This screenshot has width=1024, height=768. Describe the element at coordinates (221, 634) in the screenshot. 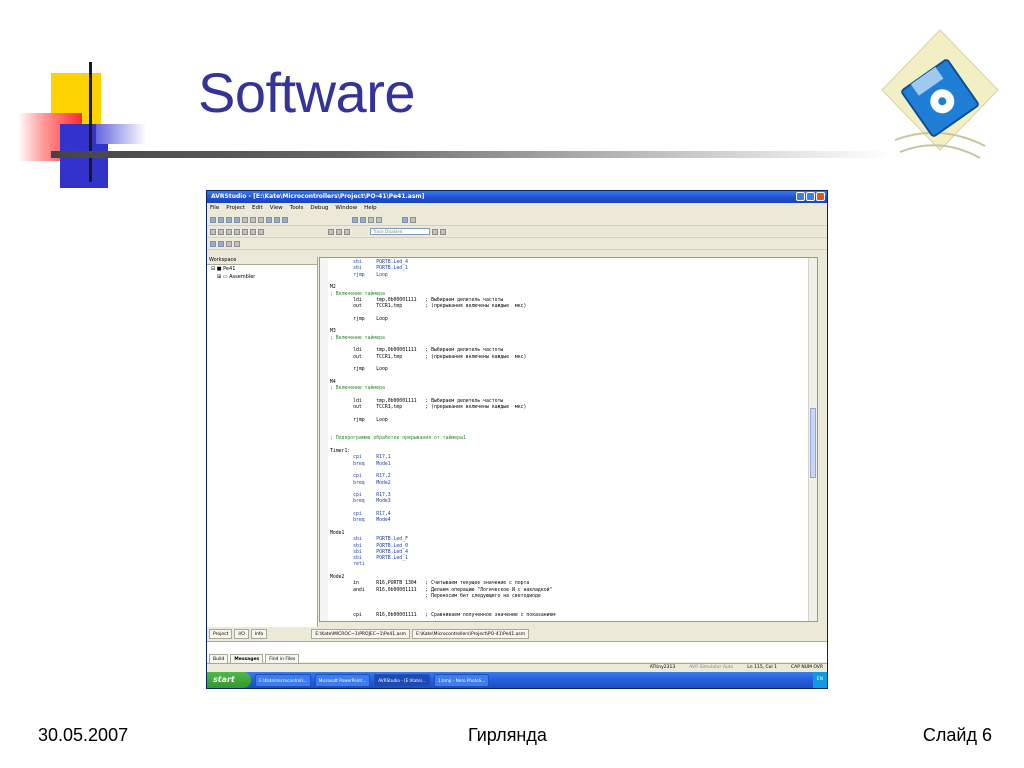

I see `tab-project: Project` at that location.